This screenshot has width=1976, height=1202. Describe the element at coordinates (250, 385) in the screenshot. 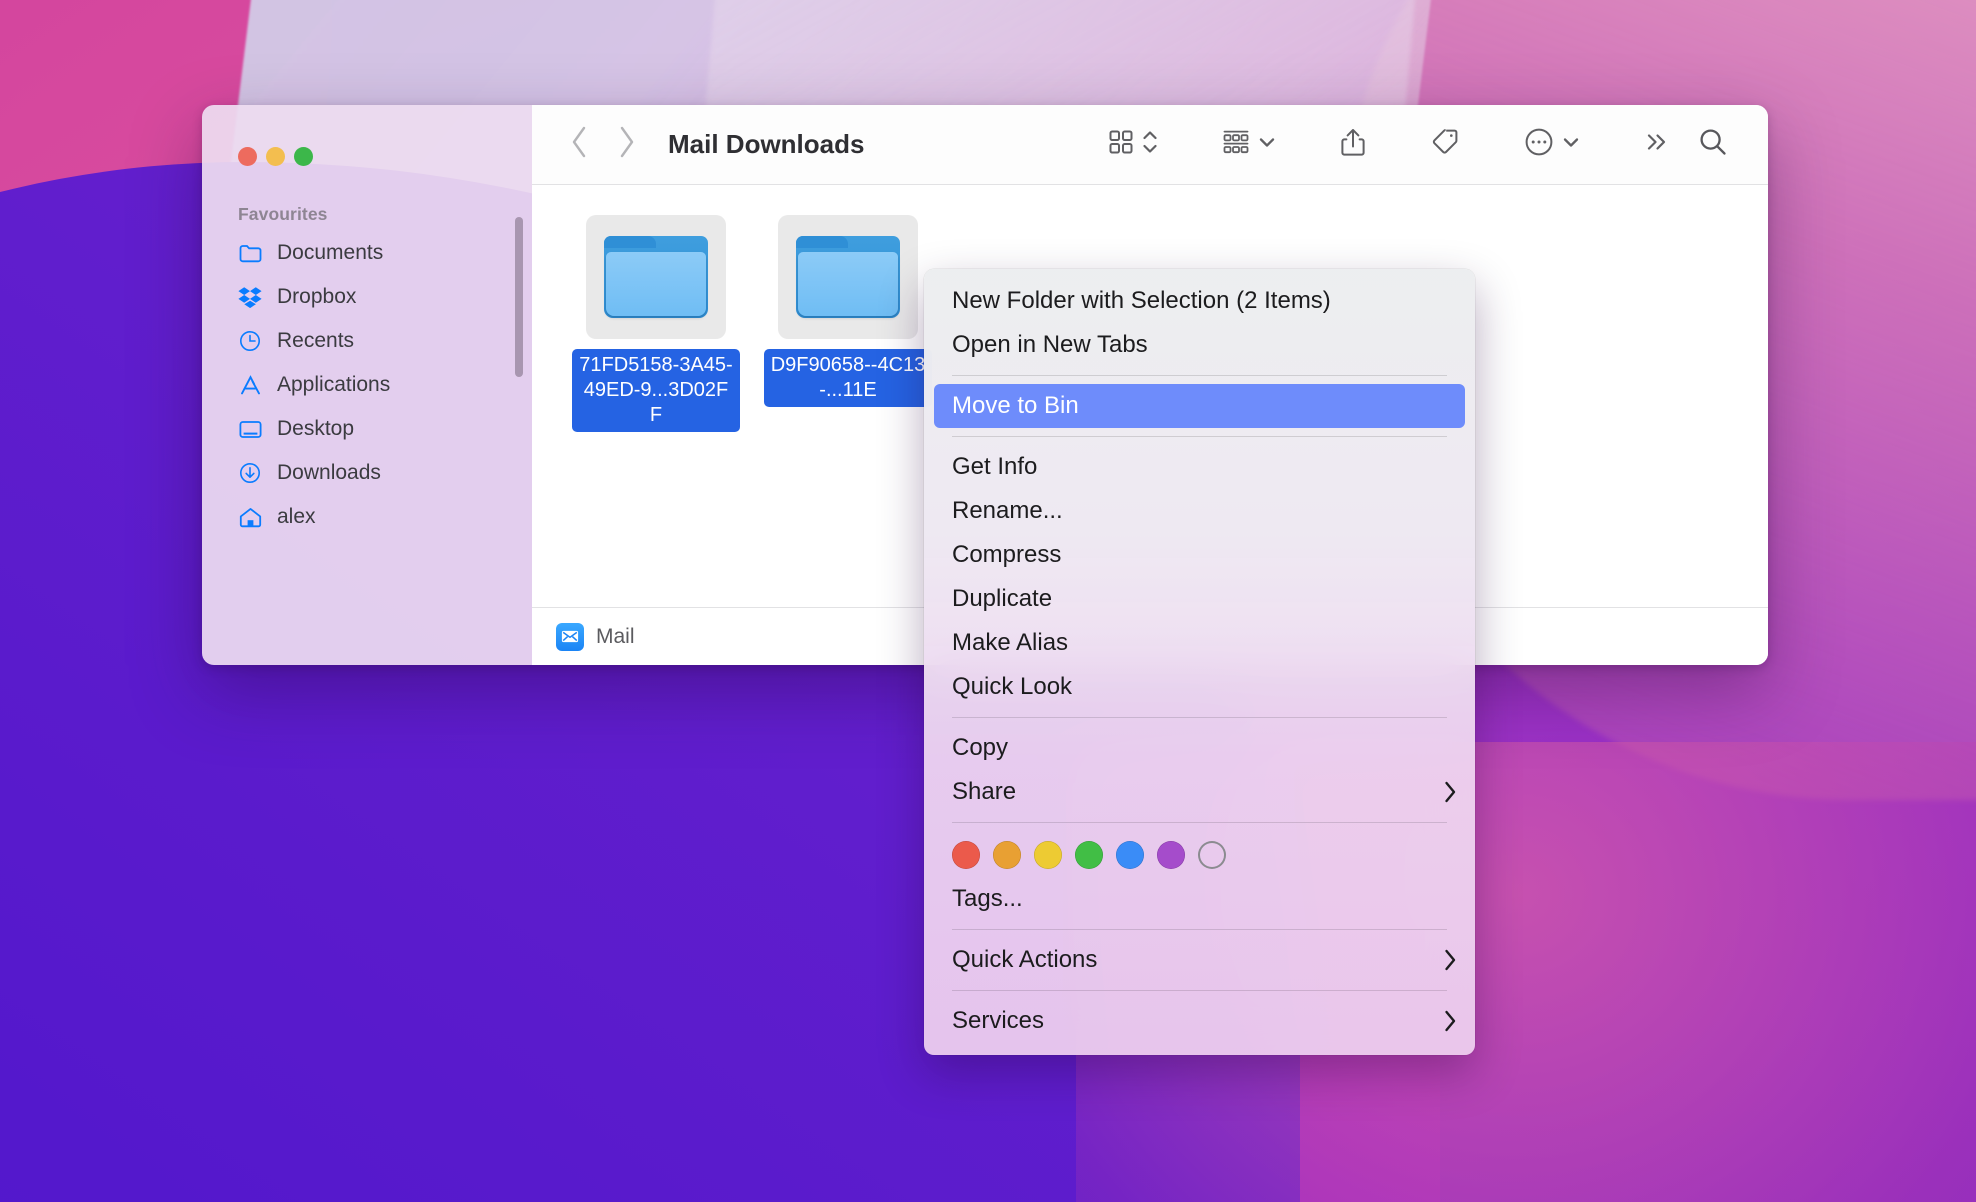

I see `appstore-icon` at that location.